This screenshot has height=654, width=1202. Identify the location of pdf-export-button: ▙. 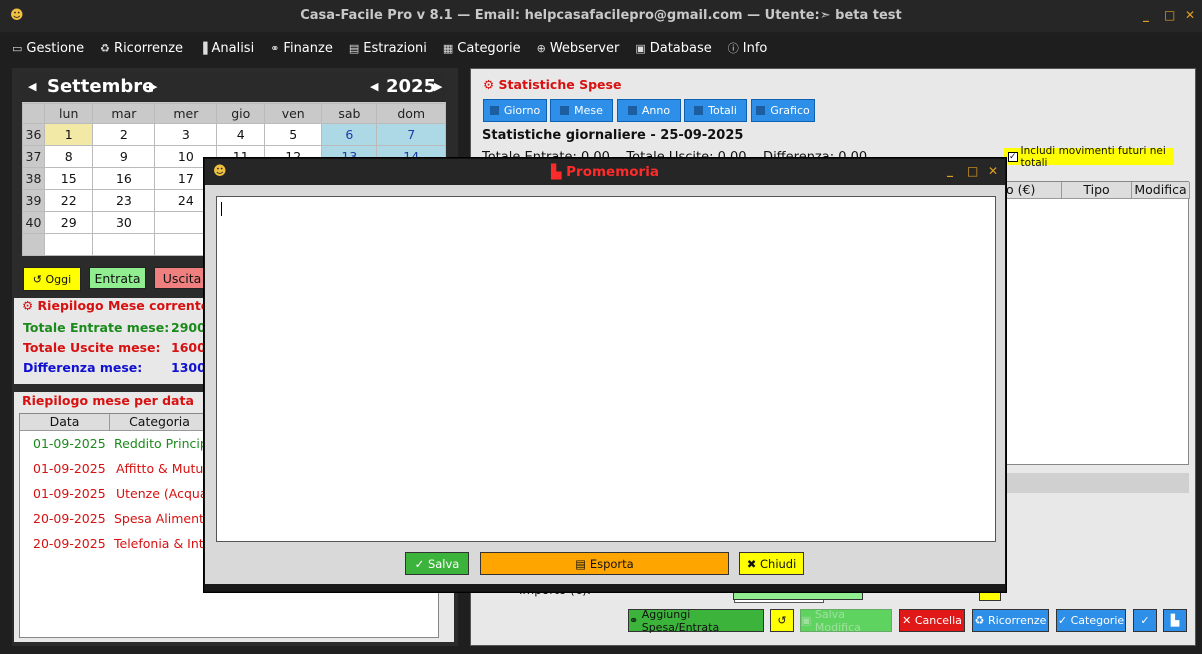
(1175, 620).